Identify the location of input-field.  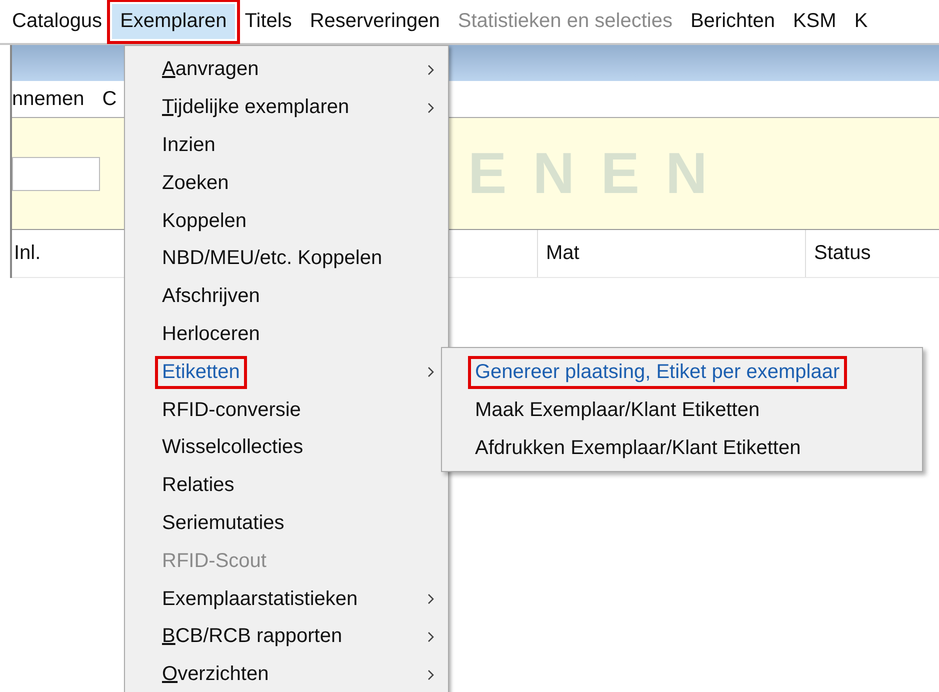
(56, 173).